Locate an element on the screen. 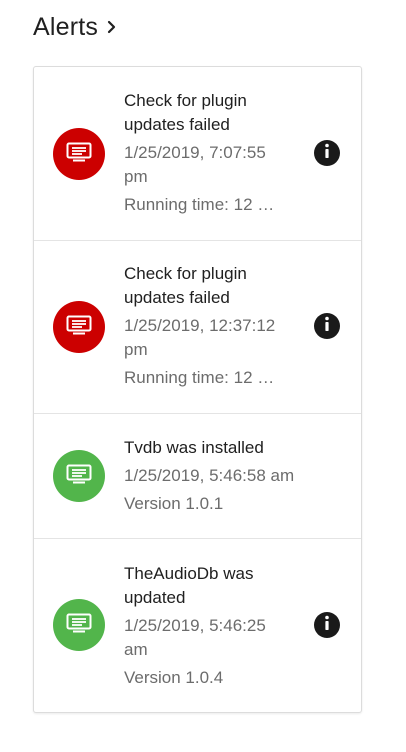 This screenshot has height=752, width=406. alerts-header-link: Alerts is located at coordinates (75, 27).